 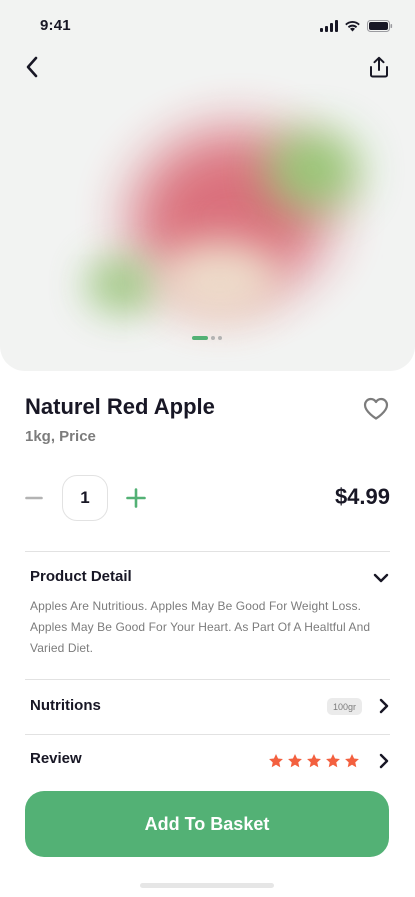 I want to click on carousel-indicator, so click(x=207, y=338).